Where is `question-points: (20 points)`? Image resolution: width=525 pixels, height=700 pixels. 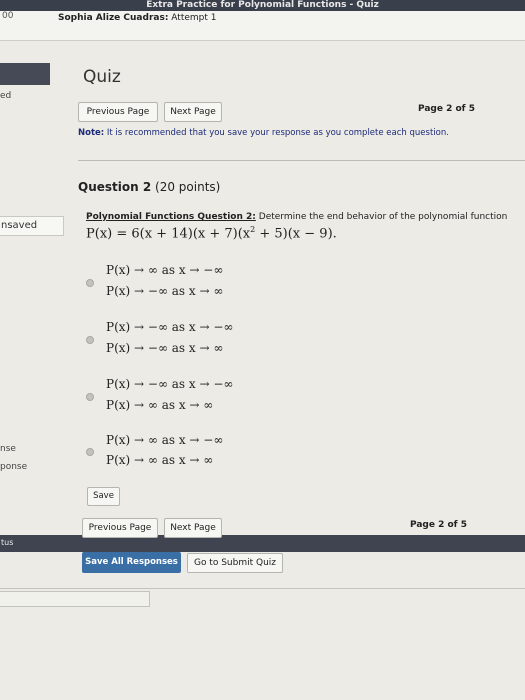
question-points: (20 points) is located at coordinates (188, 187).